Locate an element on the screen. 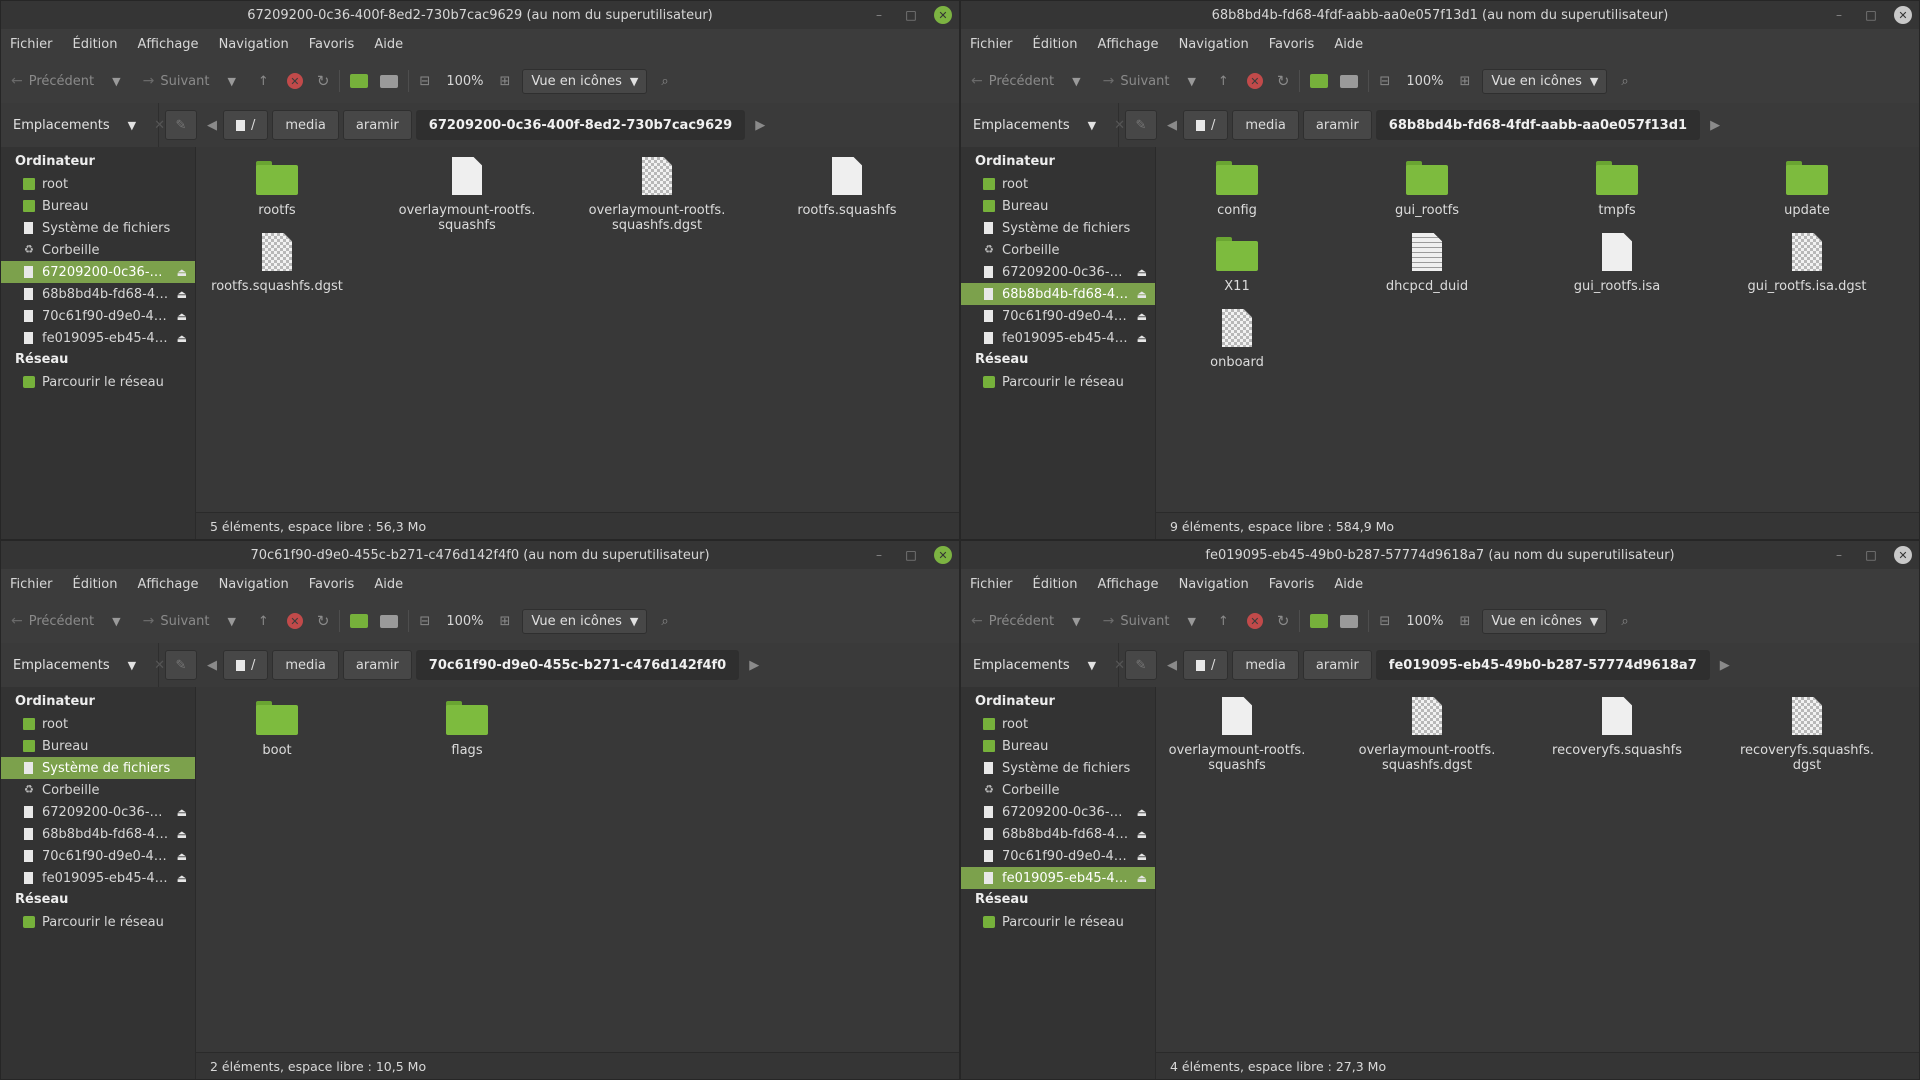  folder-item: update is located at coordinates (1807, 186).